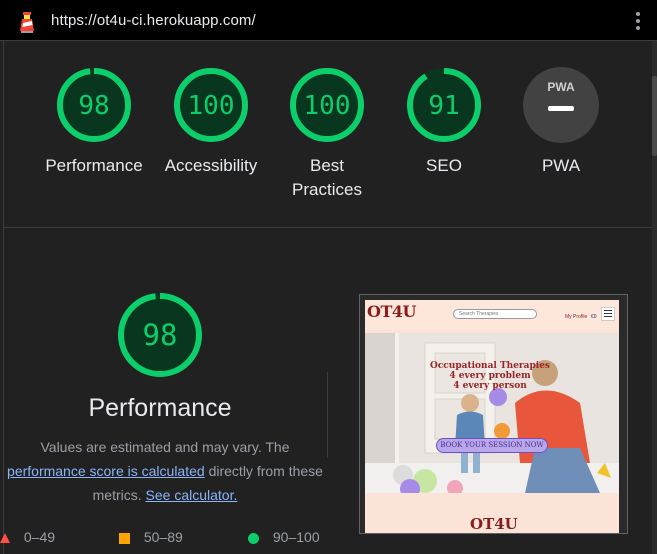 The height and width of the screenshot is (554, 657). I want to click on site-header: OT4U Search Therapies My Profile €0, so click(492, 315).